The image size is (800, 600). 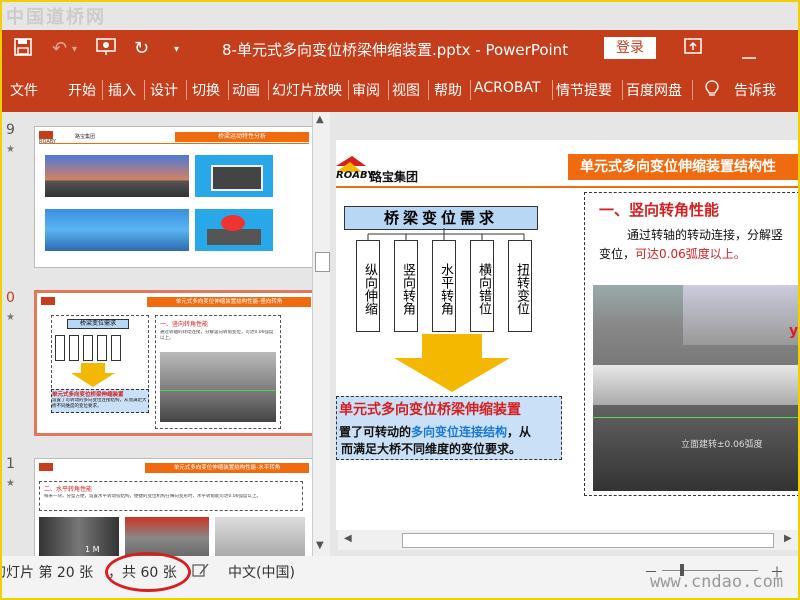 I want to click on req-item-longitudinal: 纵向伸缩, so click(x=368, y=286).